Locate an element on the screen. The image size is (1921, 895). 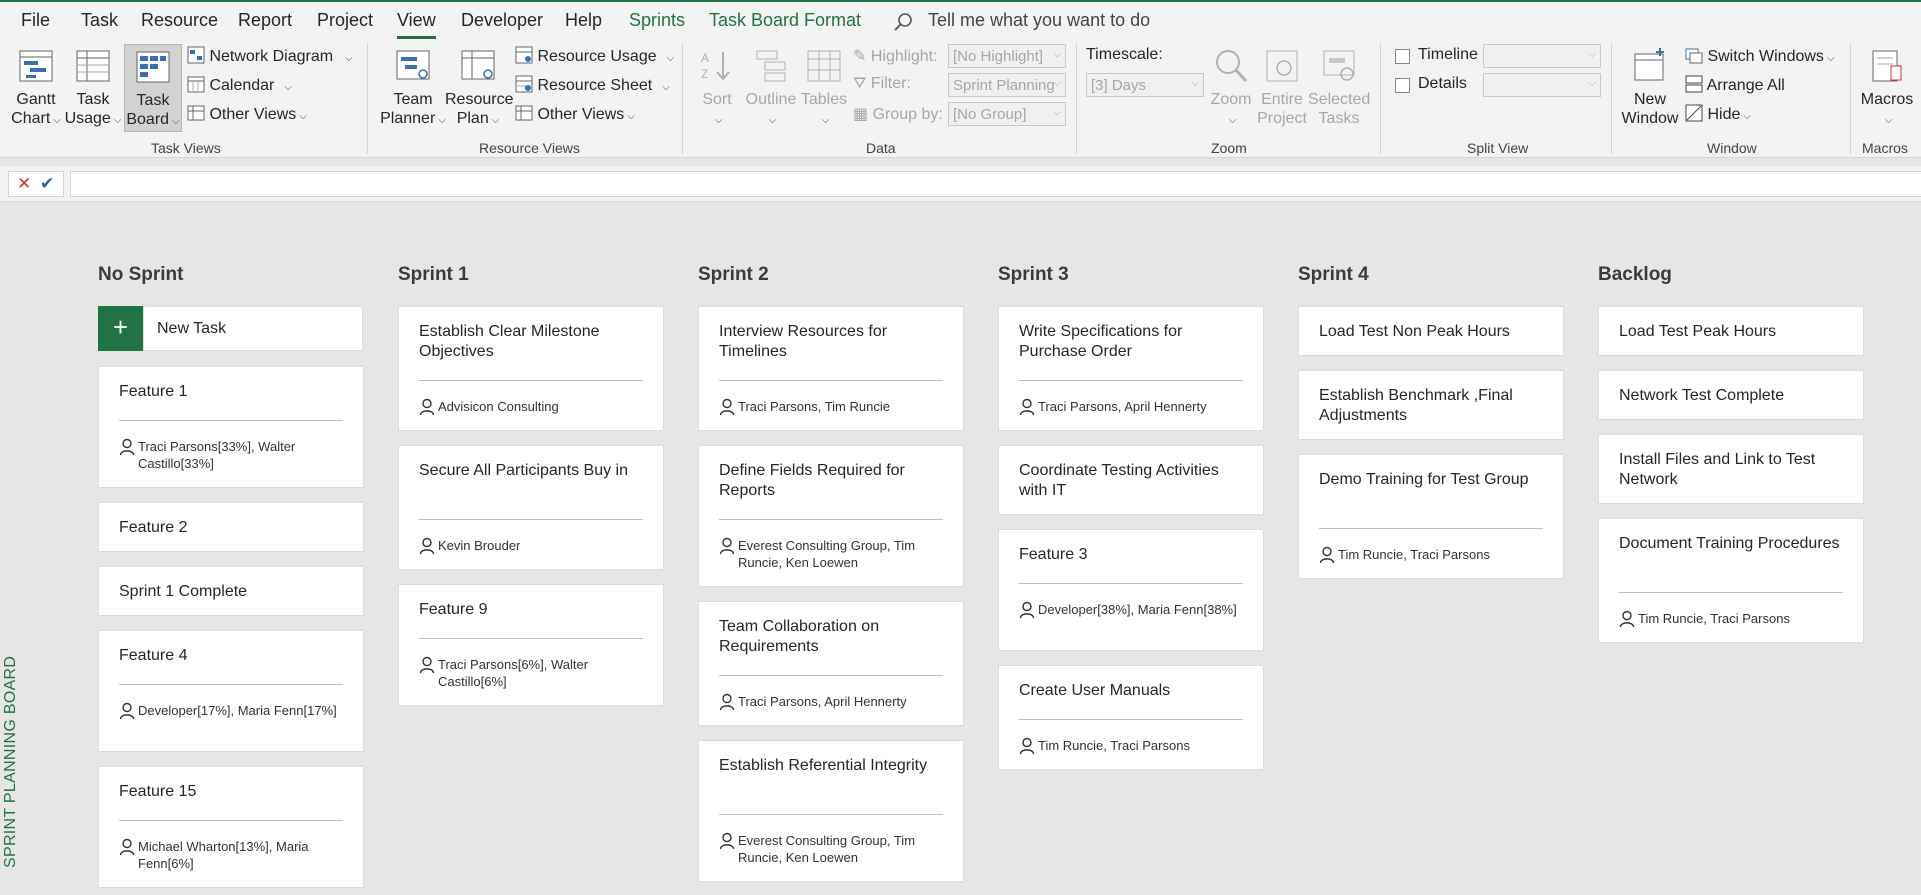
timeline-checkbox is located at coordinates (1402, 56).